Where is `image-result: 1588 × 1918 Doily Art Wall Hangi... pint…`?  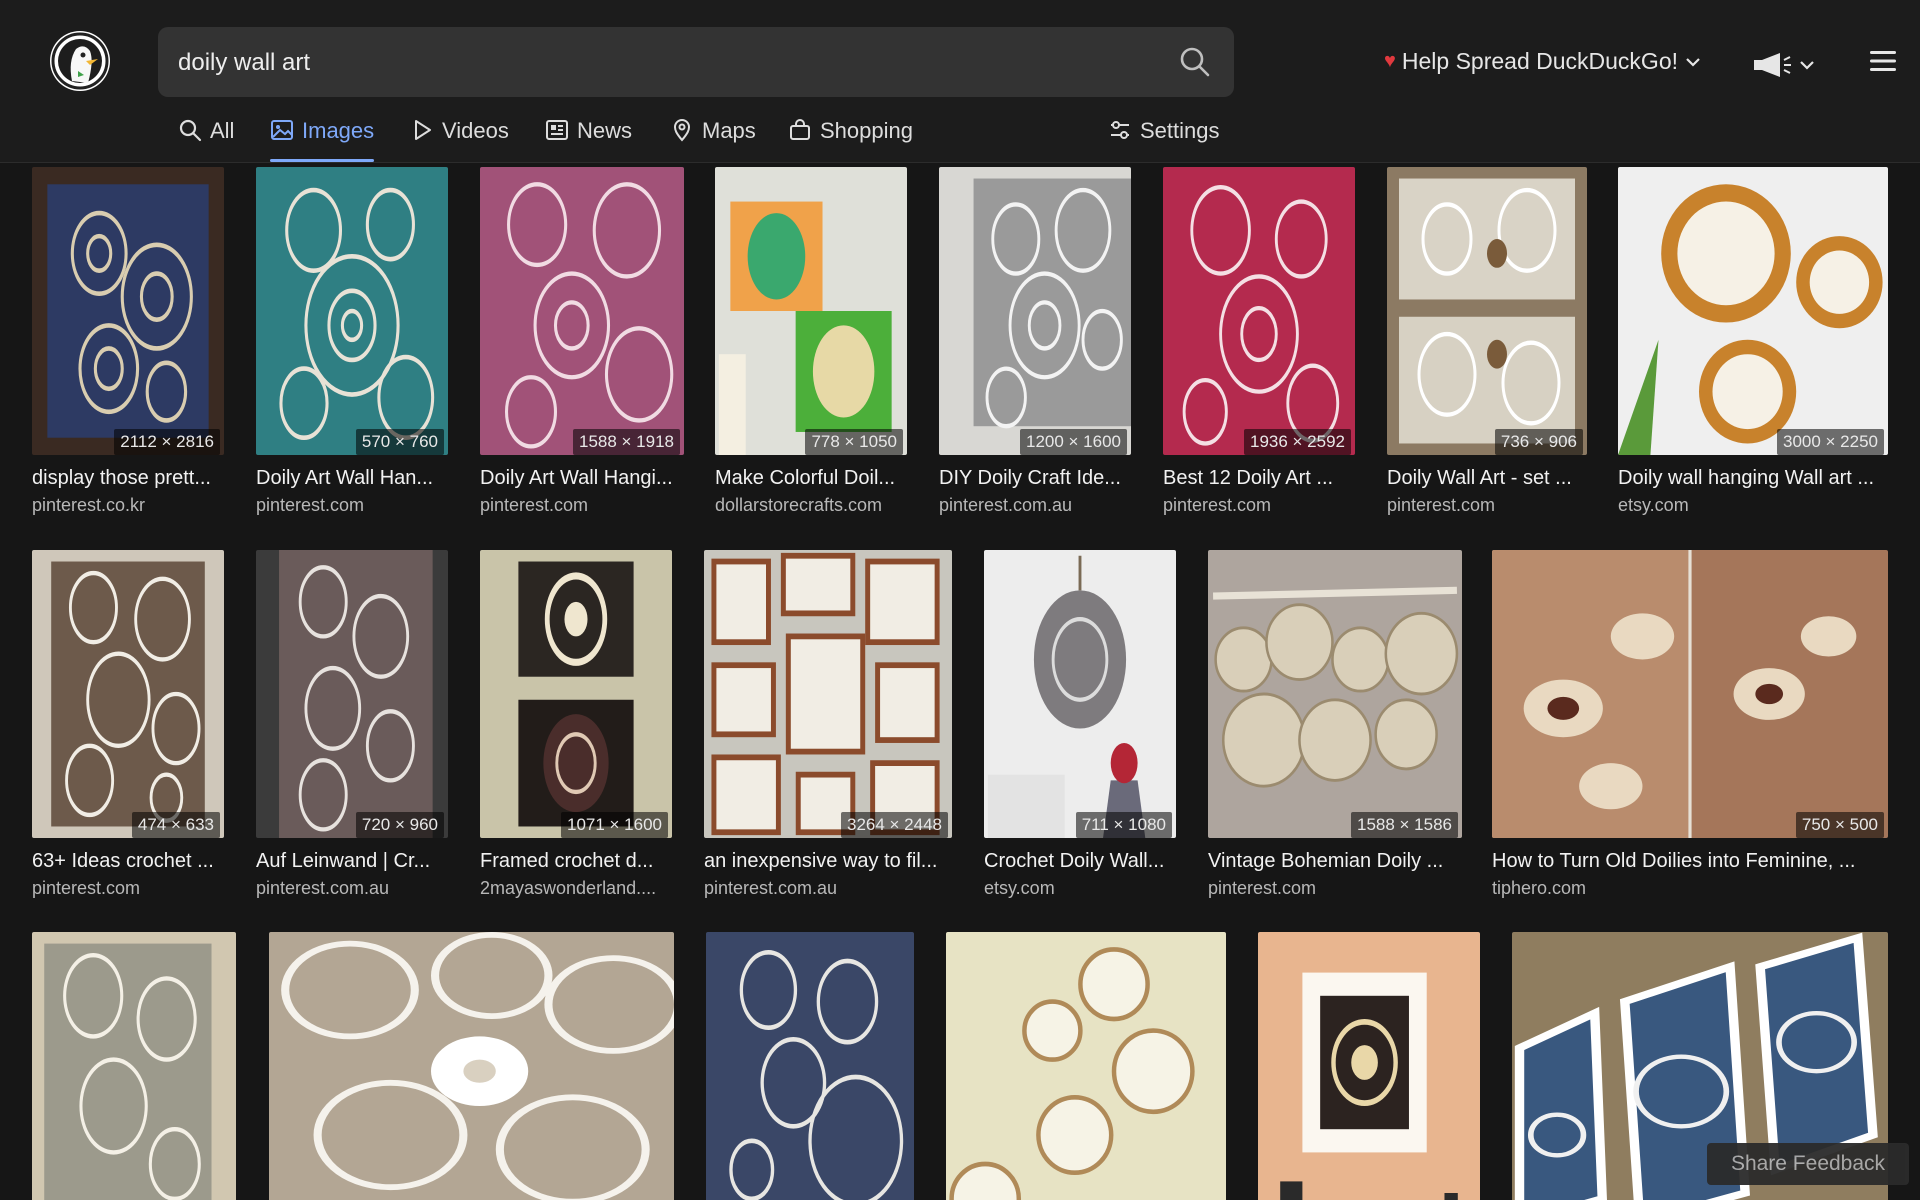
image-result: 1588 × 1918 Doily Art Wall Hangi... pint… is located at coordinates (582, 347).